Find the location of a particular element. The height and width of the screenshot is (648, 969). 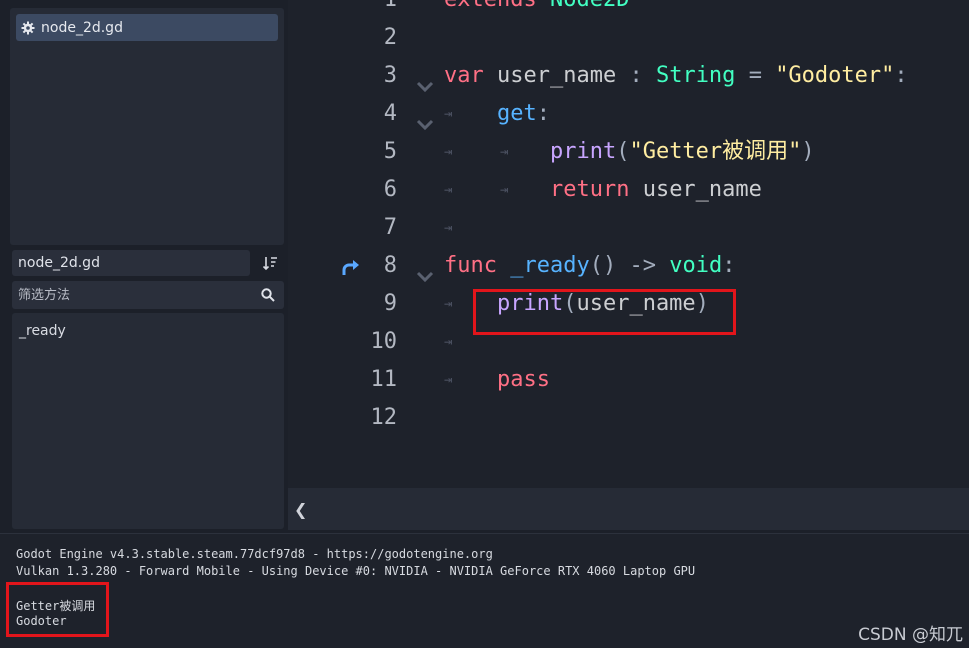

line-number: 1 is located at coordinates (390, 9).